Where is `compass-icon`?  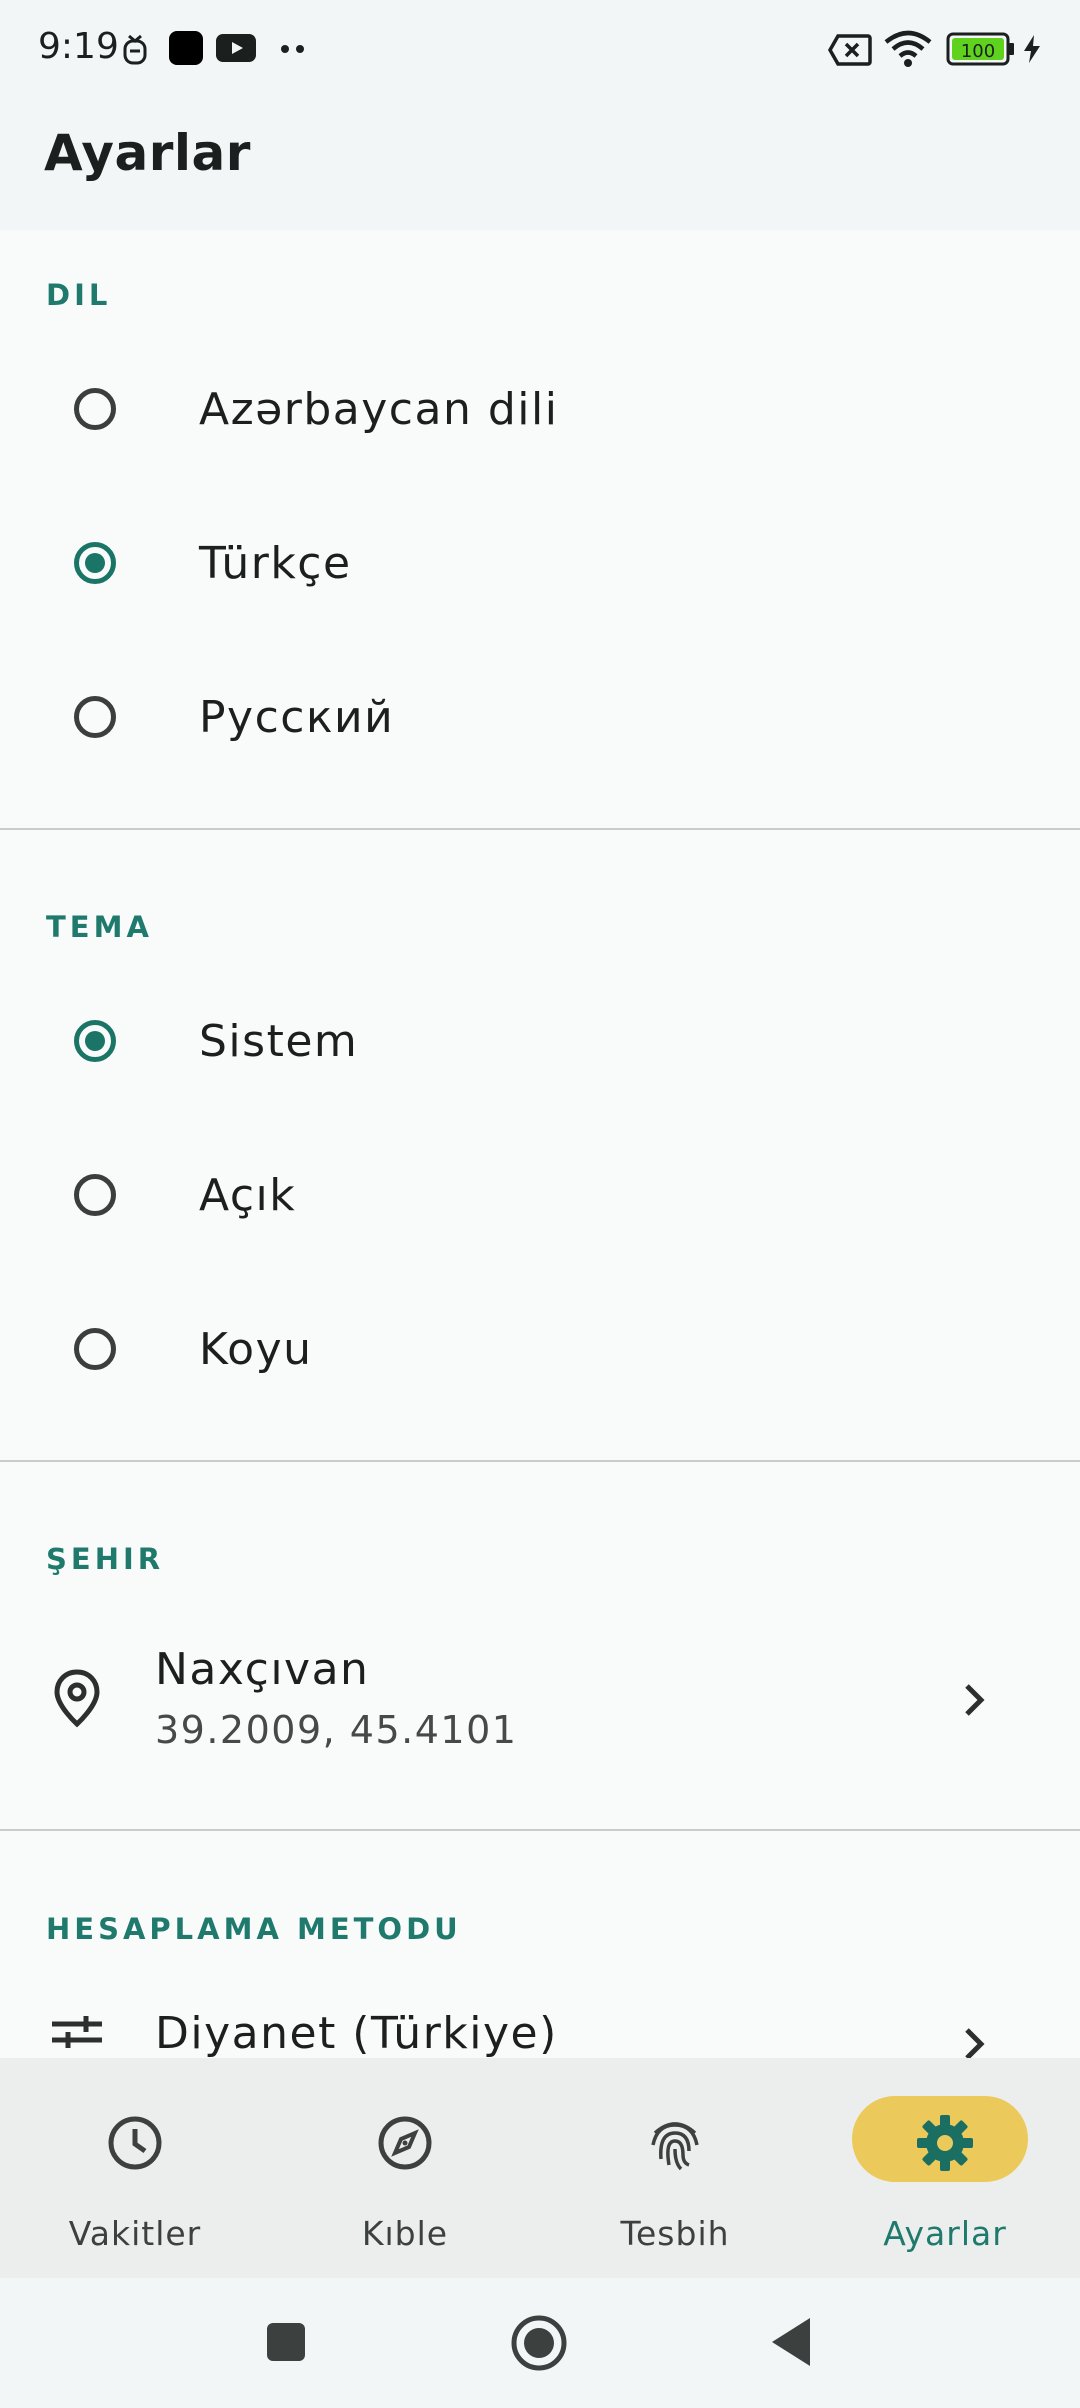 compass-icon is located at coordinates (405, 2143).